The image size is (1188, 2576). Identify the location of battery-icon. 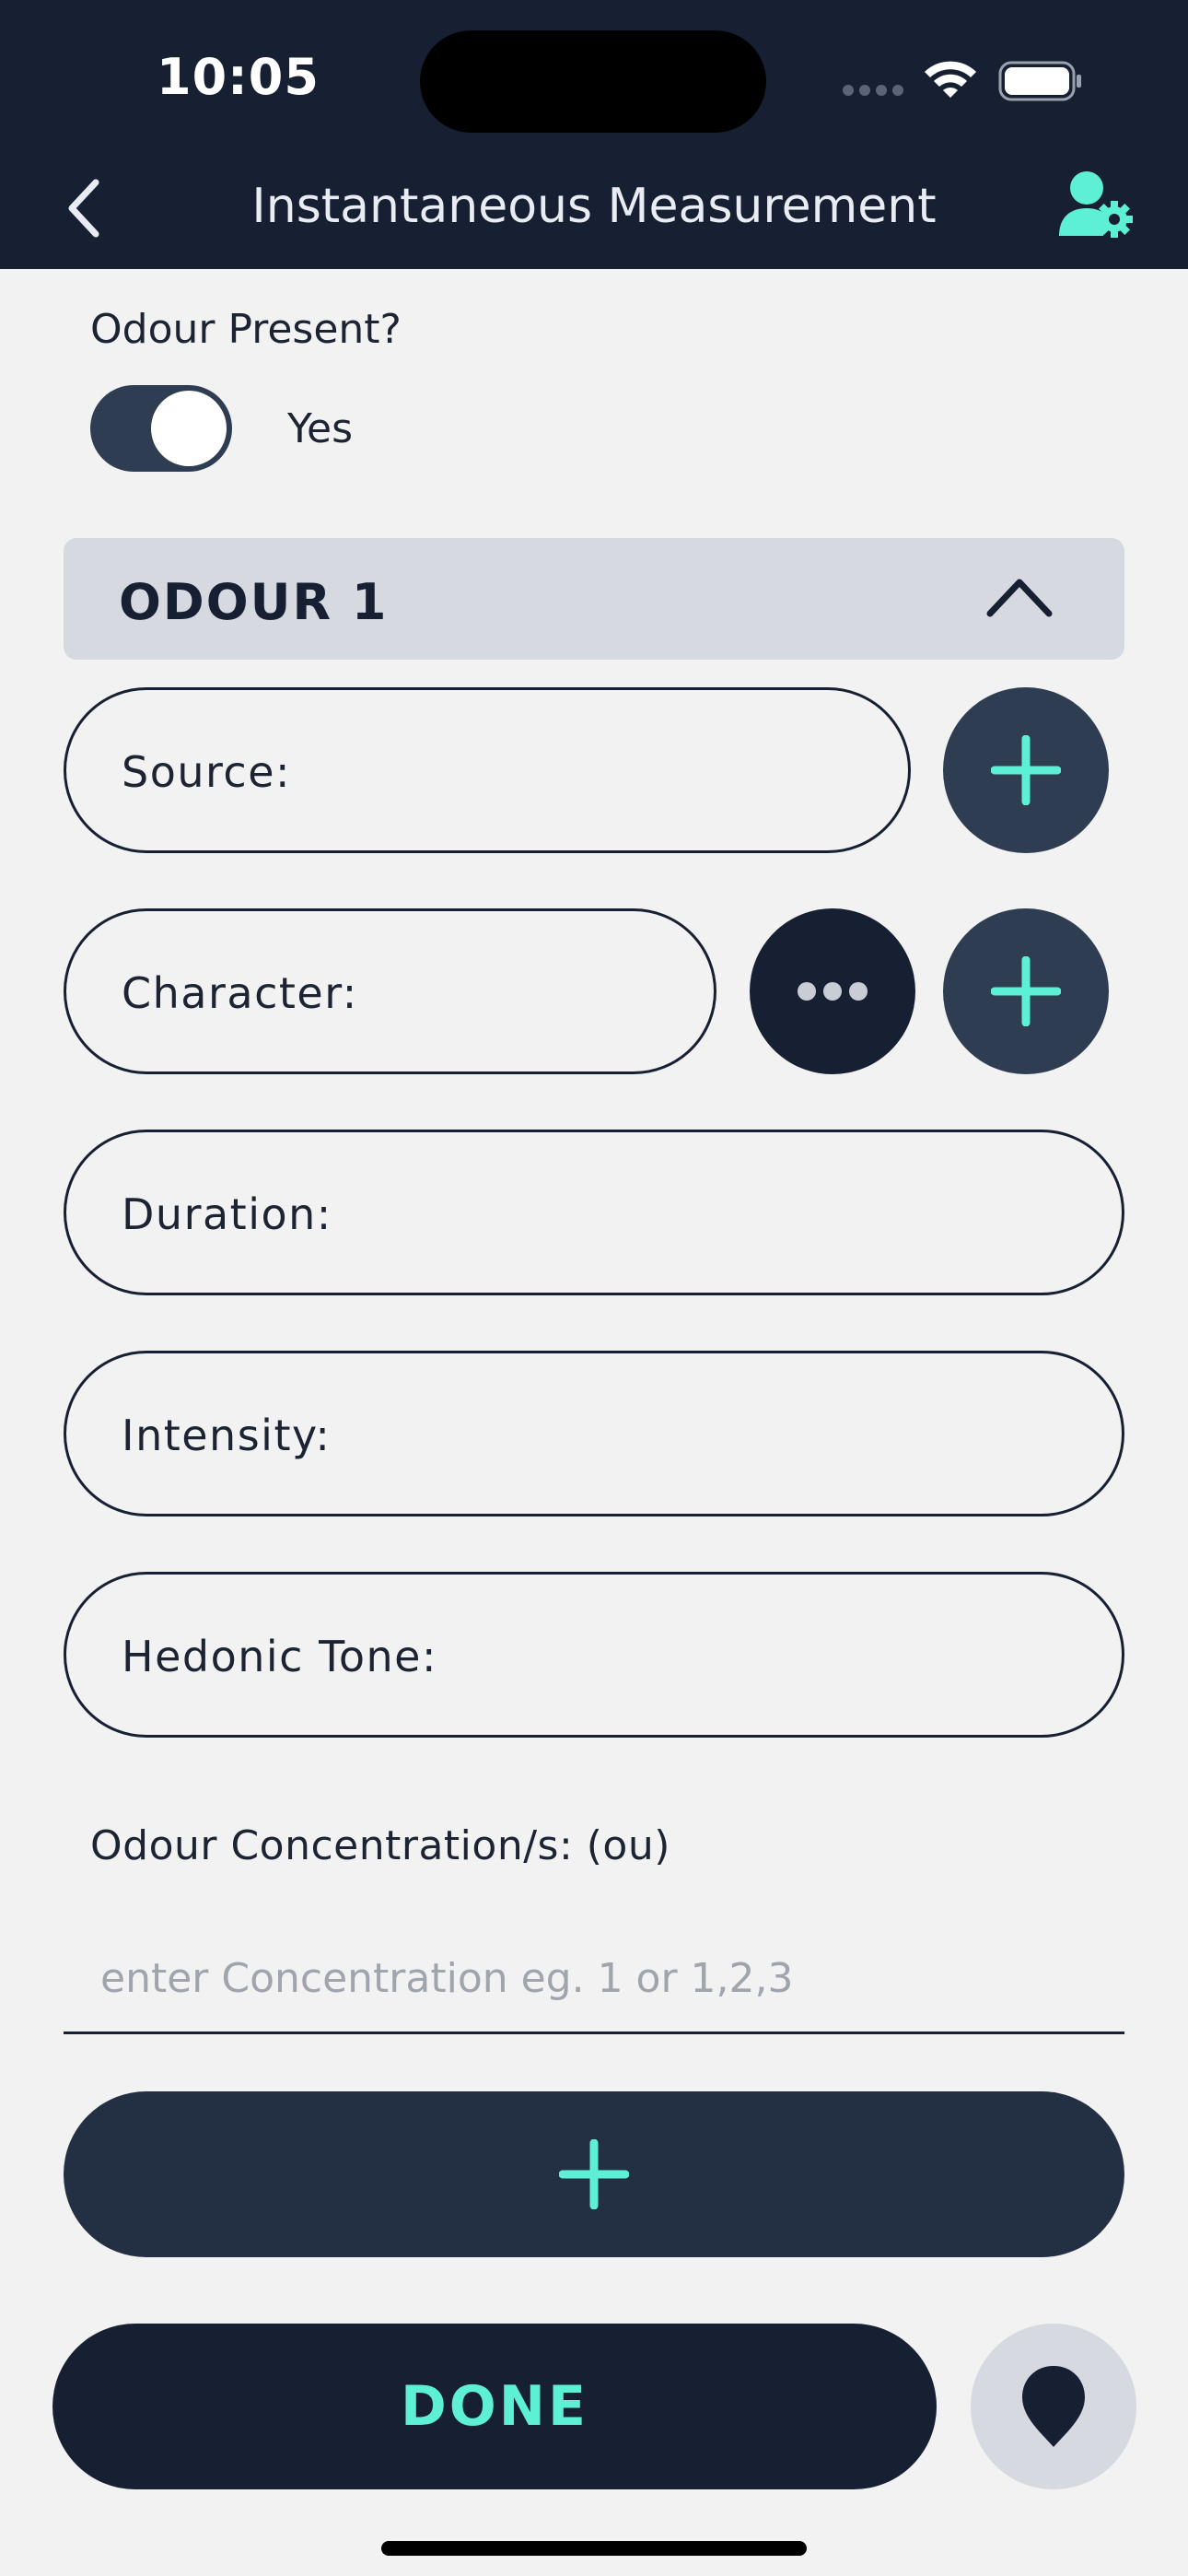
(1039, 81).